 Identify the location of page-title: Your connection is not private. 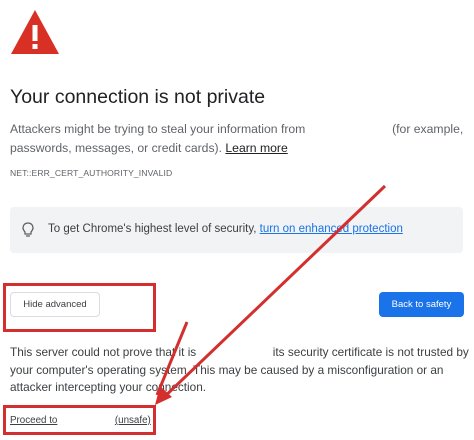
(138, 97).